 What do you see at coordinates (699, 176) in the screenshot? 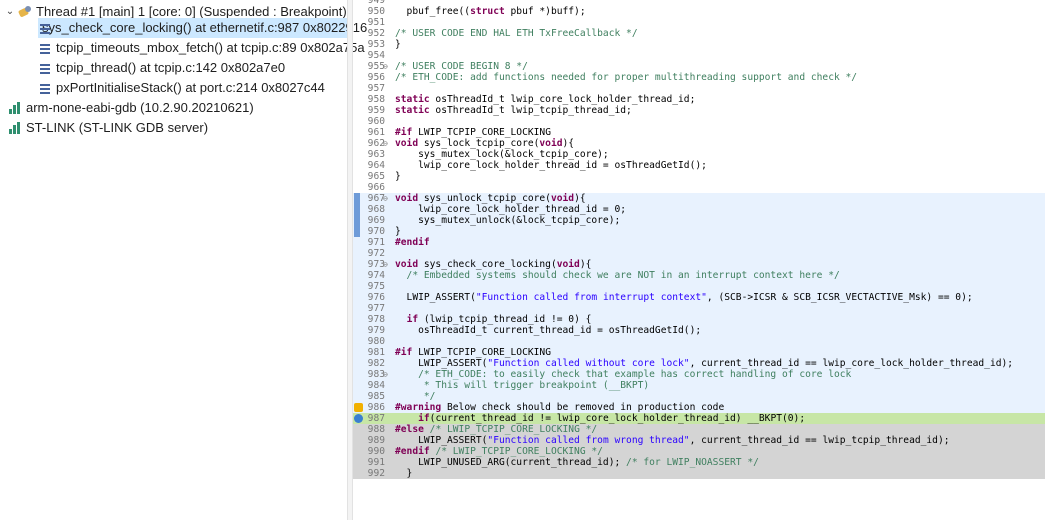
I see `code-line: 965}` at bounding box center [699, 176].